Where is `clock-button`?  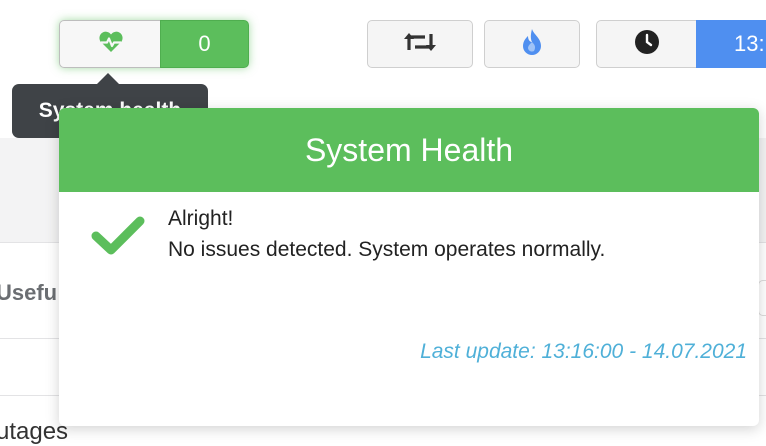 clock-button is located at coordinates (647, 44).